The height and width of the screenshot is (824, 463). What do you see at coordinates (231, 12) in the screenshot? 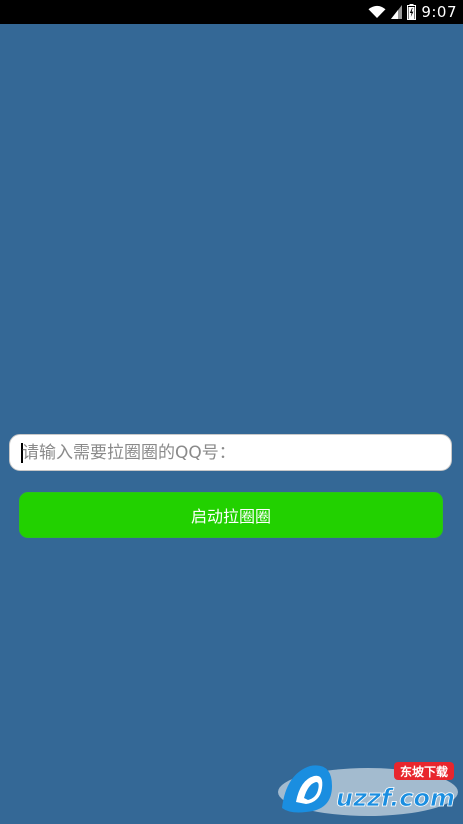
I see `status-bar: 9:07` at bounding box center [231, 12].